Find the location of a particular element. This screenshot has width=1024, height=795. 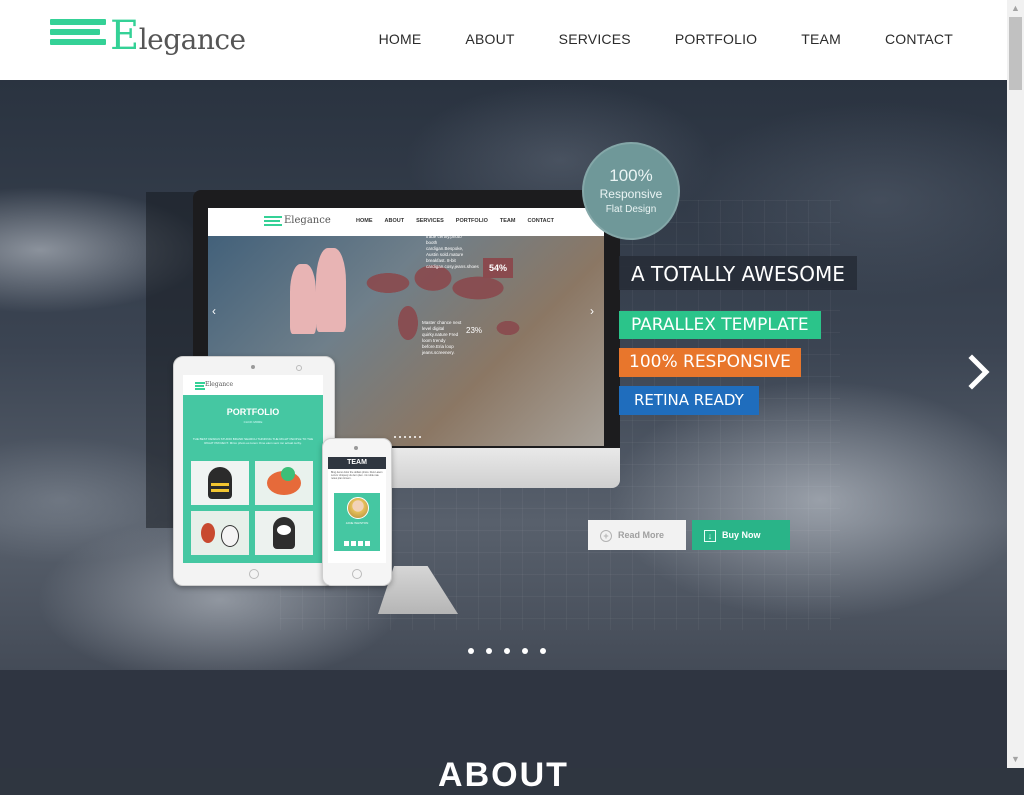

imac-menu-item: TEAM is located at coordinates (507, 221).